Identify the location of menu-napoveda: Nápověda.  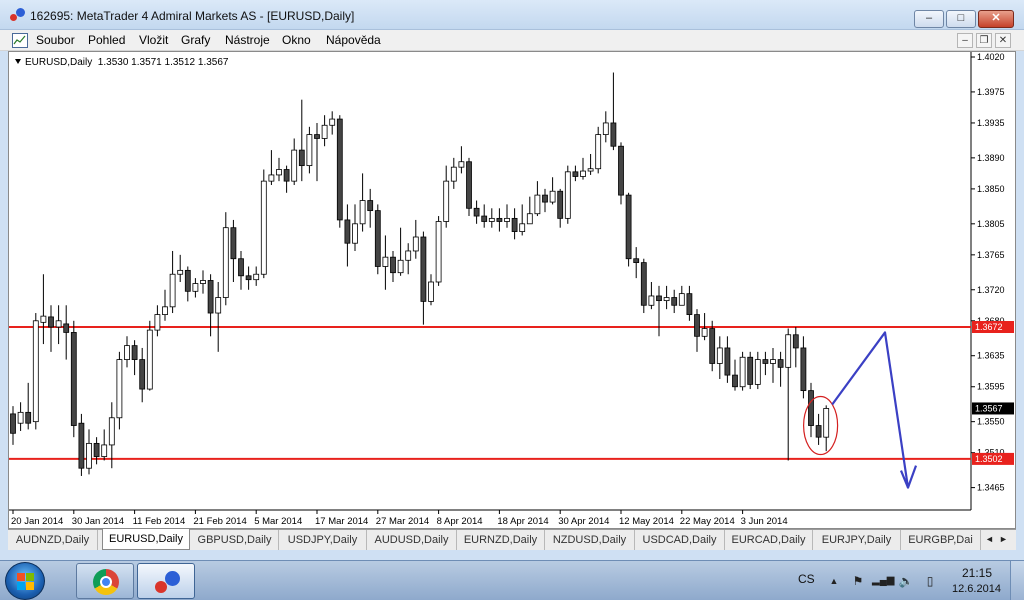
(353, 40).